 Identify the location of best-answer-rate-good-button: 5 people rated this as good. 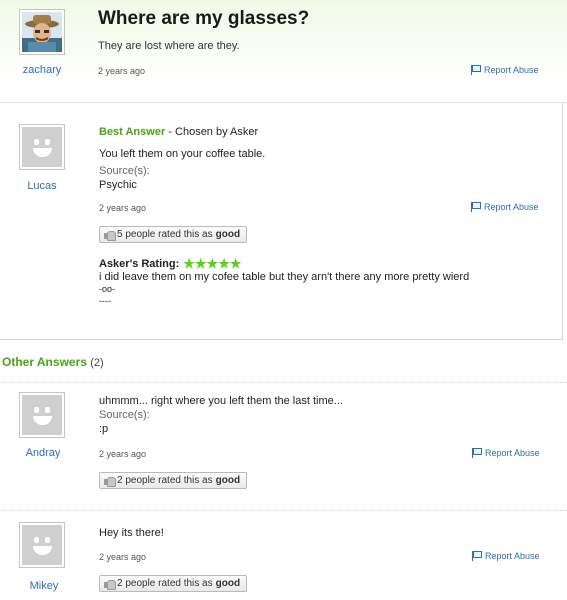
(173, 234).